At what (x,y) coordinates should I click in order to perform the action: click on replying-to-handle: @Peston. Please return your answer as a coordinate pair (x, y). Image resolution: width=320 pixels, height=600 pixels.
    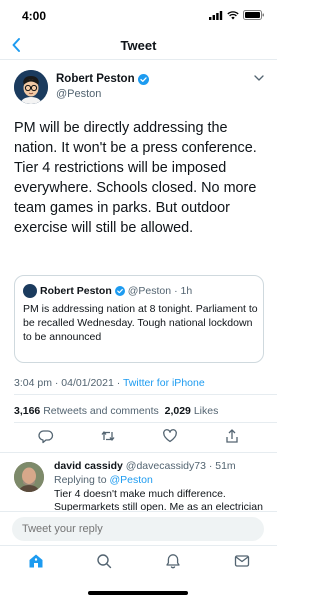
    Looking at the image, I should click on (130, 480).